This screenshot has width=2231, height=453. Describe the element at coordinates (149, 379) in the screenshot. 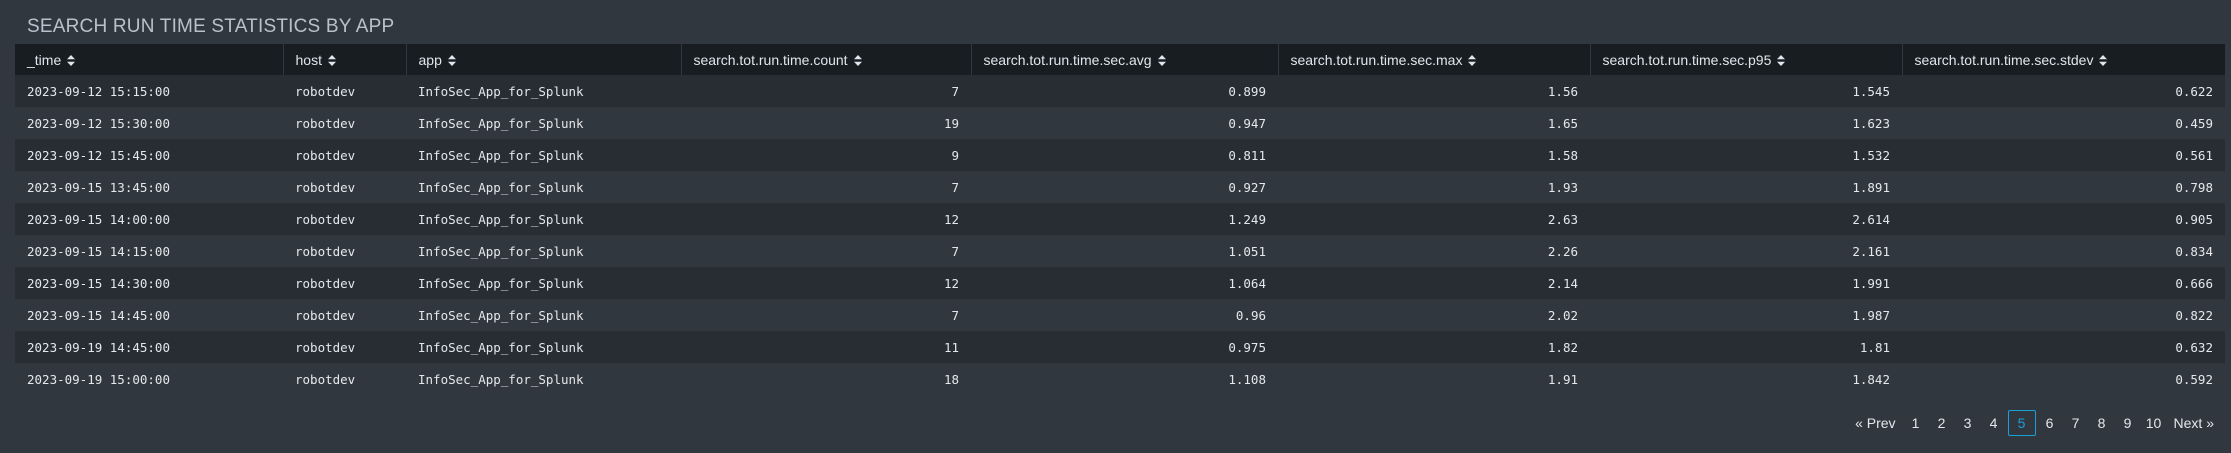

I see `table-cell: 2023-09-19 15:00:00` at that location.